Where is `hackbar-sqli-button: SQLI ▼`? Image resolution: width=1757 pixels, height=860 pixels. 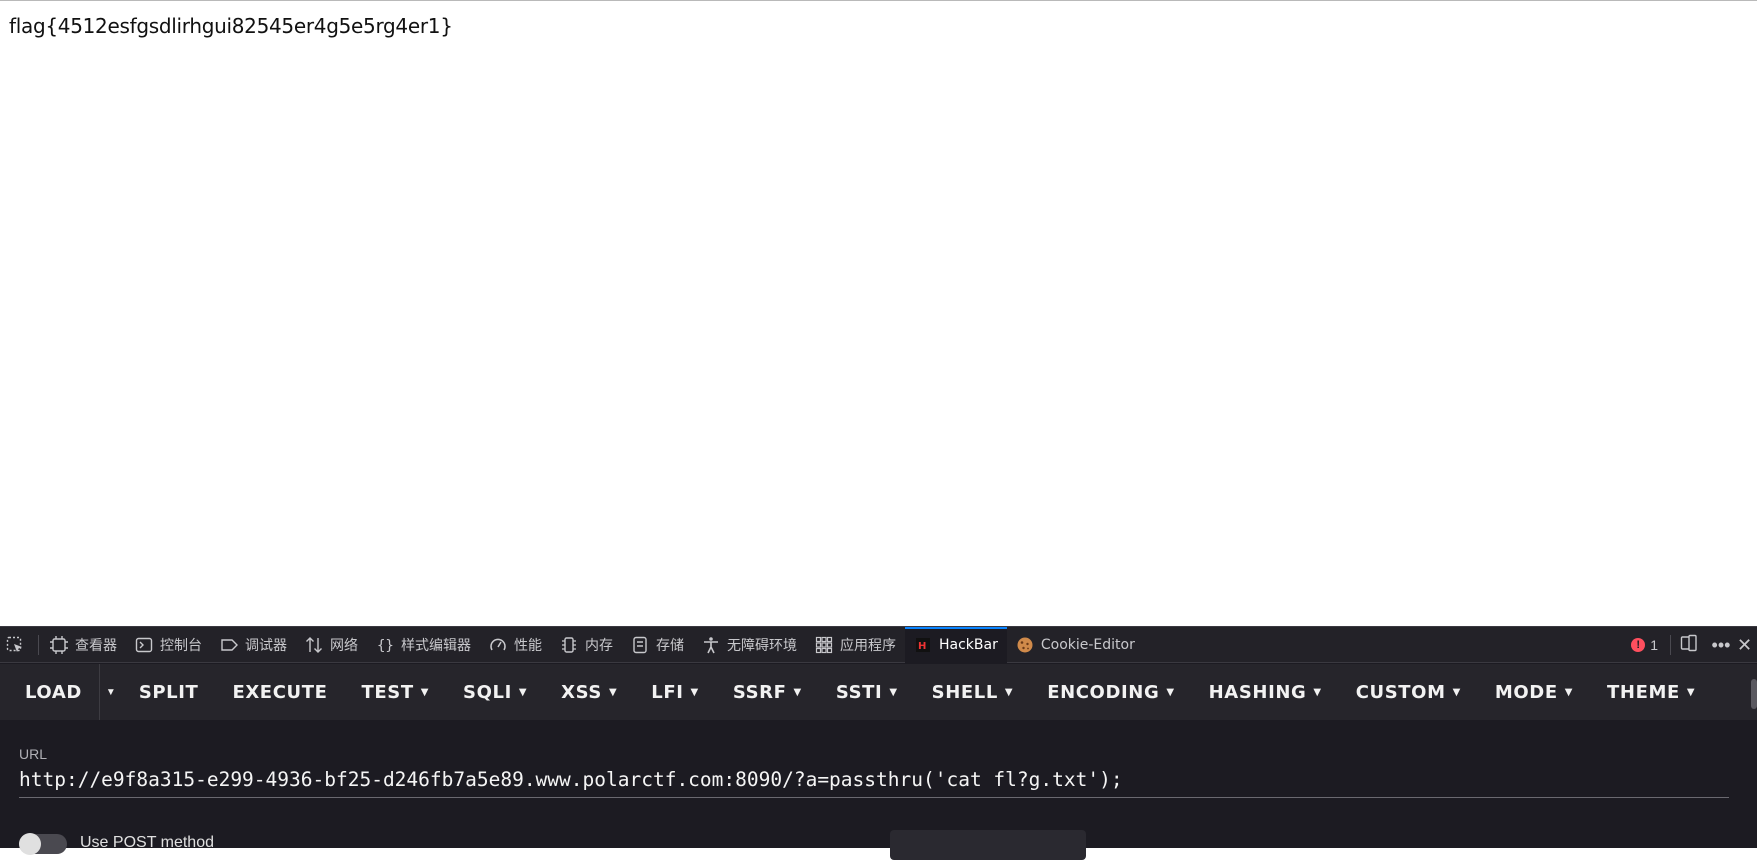 hackbar-sqli-button: SQLI ▼ is located at coordinates (495, 692).